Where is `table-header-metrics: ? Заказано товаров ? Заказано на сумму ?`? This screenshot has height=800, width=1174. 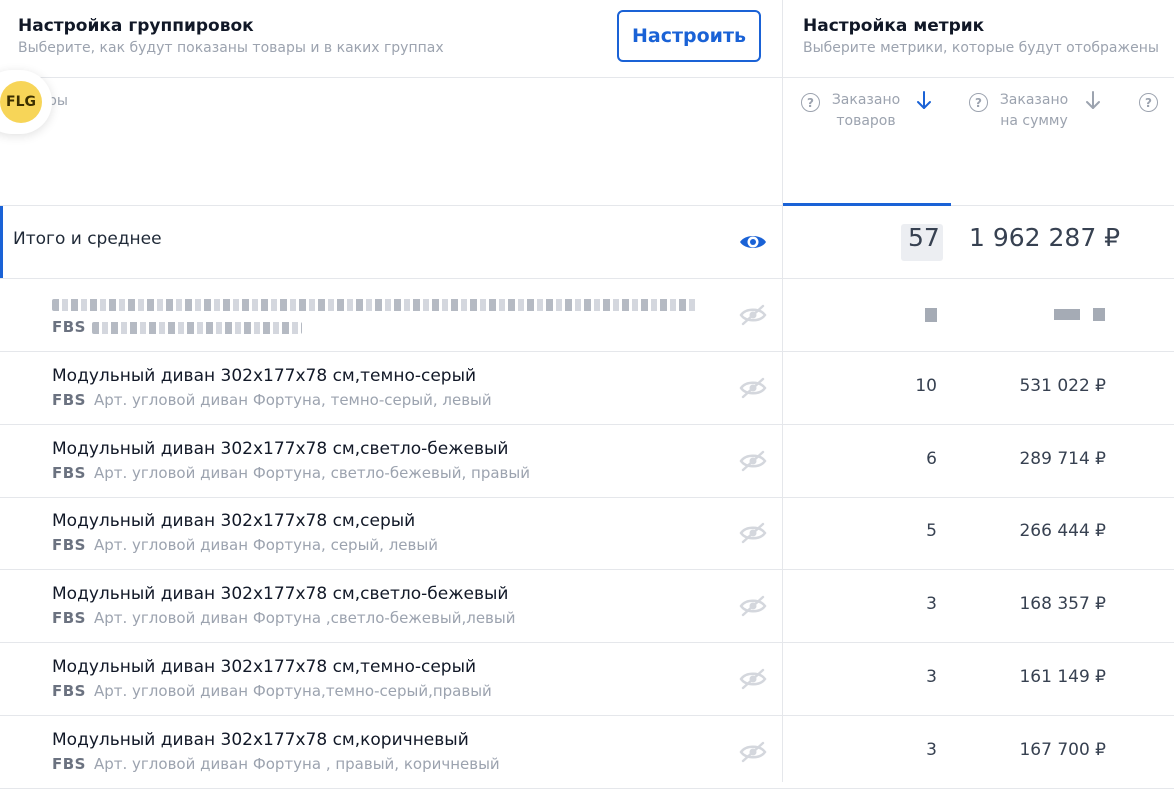 table-header-metrics: ? Заказано товаров ? Заказано на сумму ? is located at coordinates (978, 142).